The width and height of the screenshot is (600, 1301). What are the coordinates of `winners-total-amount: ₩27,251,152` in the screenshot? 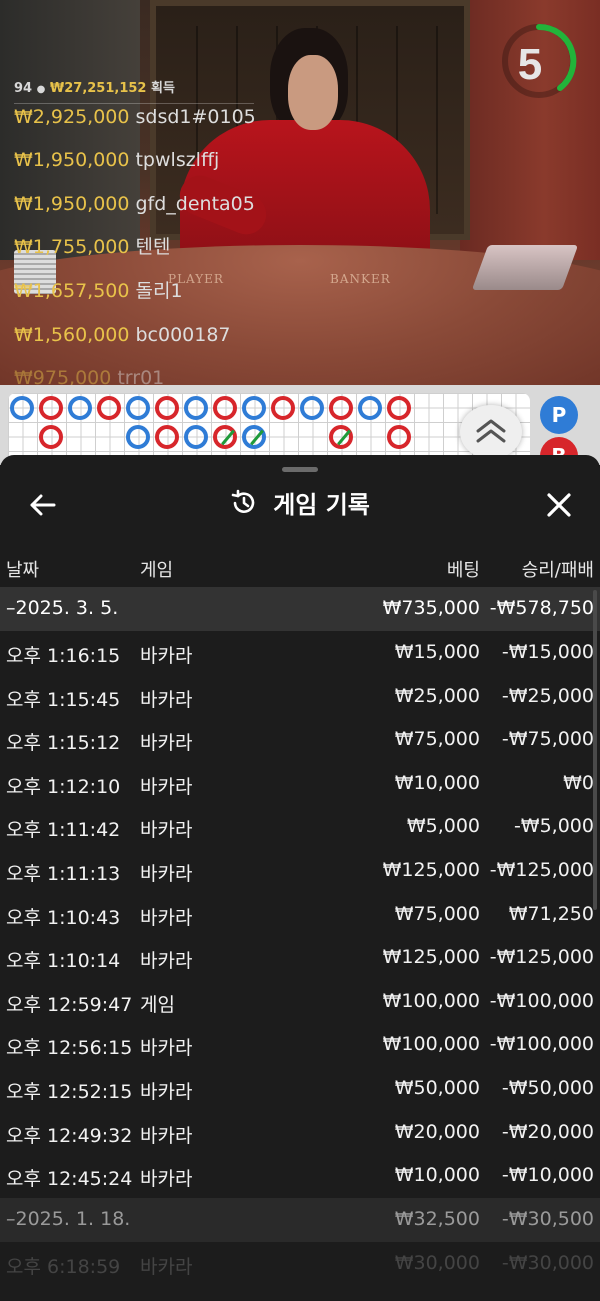 It's located at (98, 88).